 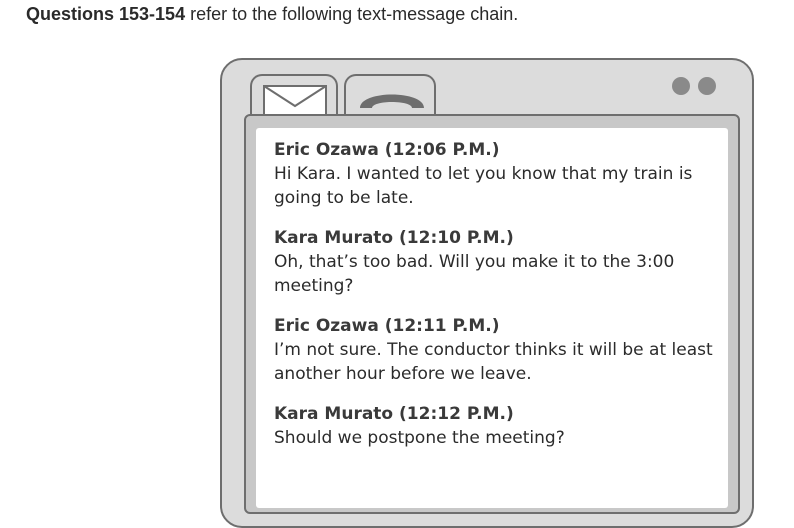 What do you see at coordinates (387, 326) in the screenshot?
I see `message-sender: Eric Ozawa (12:11 P.M.)` at bounding box center [387, 326].